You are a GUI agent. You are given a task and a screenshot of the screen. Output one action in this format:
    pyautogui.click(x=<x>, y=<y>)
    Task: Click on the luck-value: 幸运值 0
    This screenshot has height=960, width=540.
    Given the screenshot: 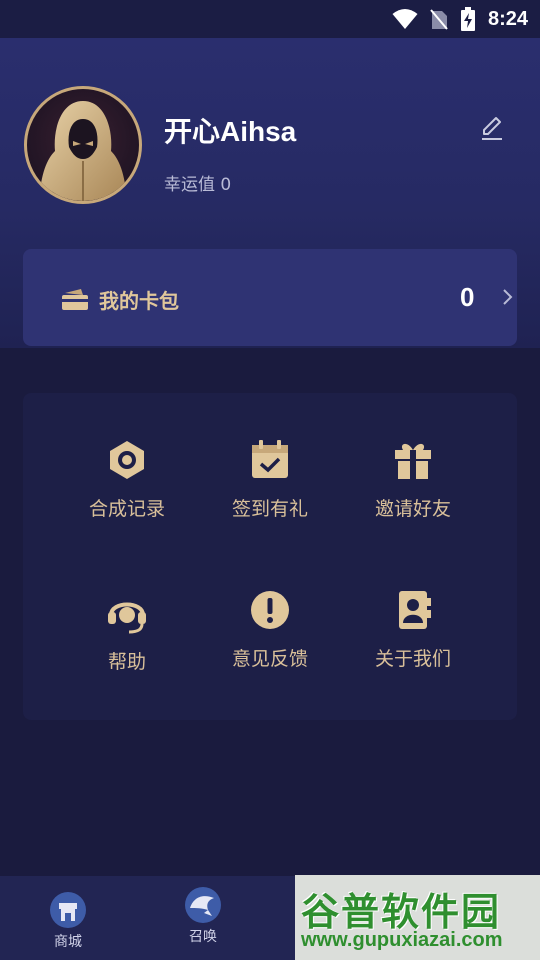 What is the action you would take?
    pyautogui.click(x=198, y=185)
    